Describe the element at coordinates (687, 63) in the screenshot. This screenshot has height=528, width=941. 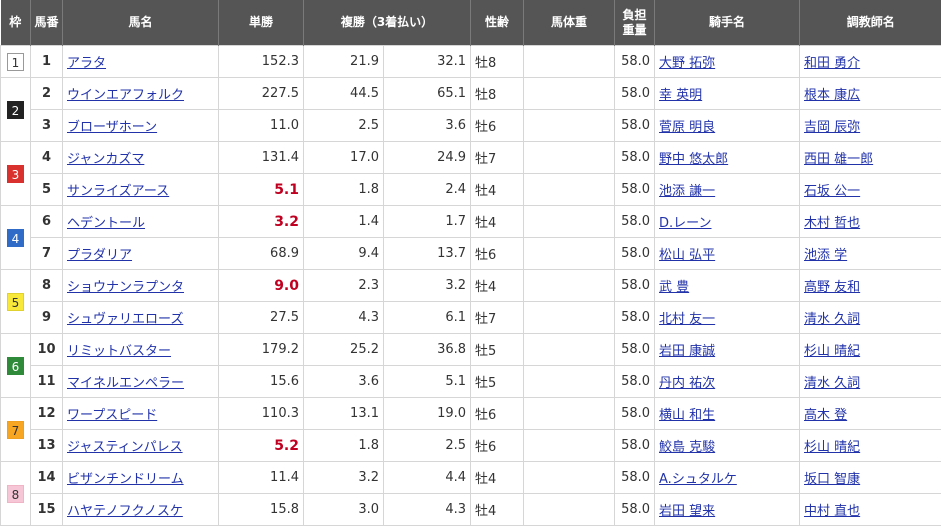
I see `jockey-name-link: 大野 拓弥` at that location.